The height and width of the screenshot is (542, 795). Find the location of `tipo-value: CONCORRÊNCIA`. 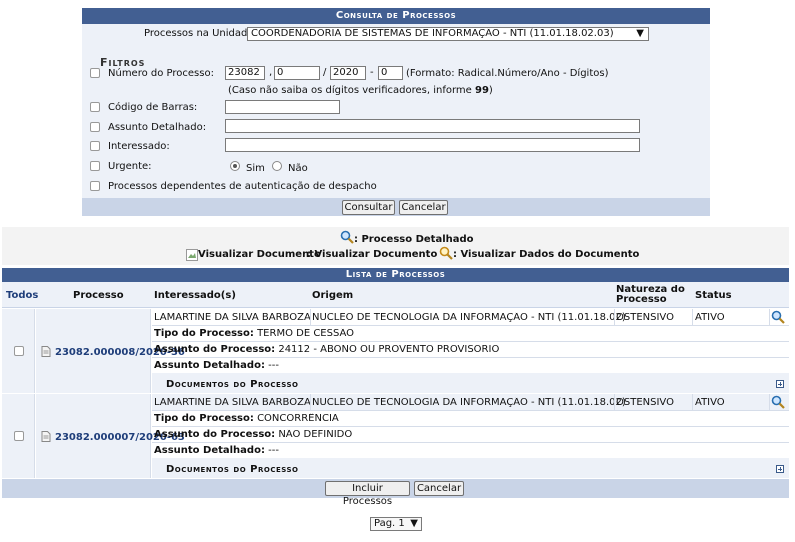

tipo-value: CONCORRÊNCIA is located at coordinates (298, 418).